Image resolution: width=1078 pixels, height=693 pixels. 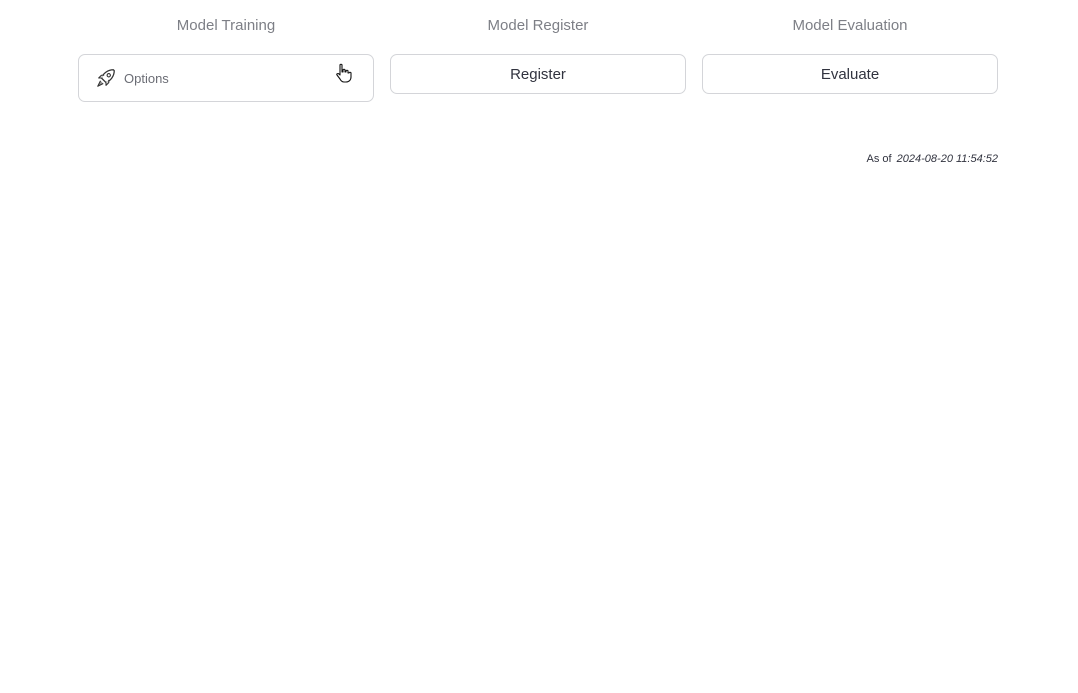 I want to click on column-header-model-register: Model Register, so click(x=538, y=25).